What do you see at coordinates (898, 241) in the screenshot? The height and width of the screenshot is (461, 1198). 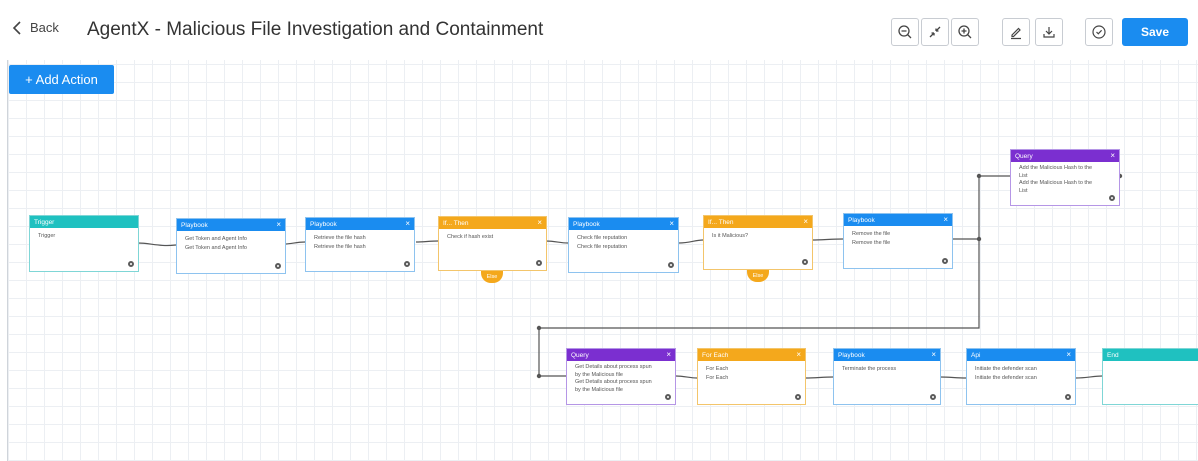 I see `playbook-node-remove-file: Playbook × Remove the file Remove the file` at bounding box center [898, 241].